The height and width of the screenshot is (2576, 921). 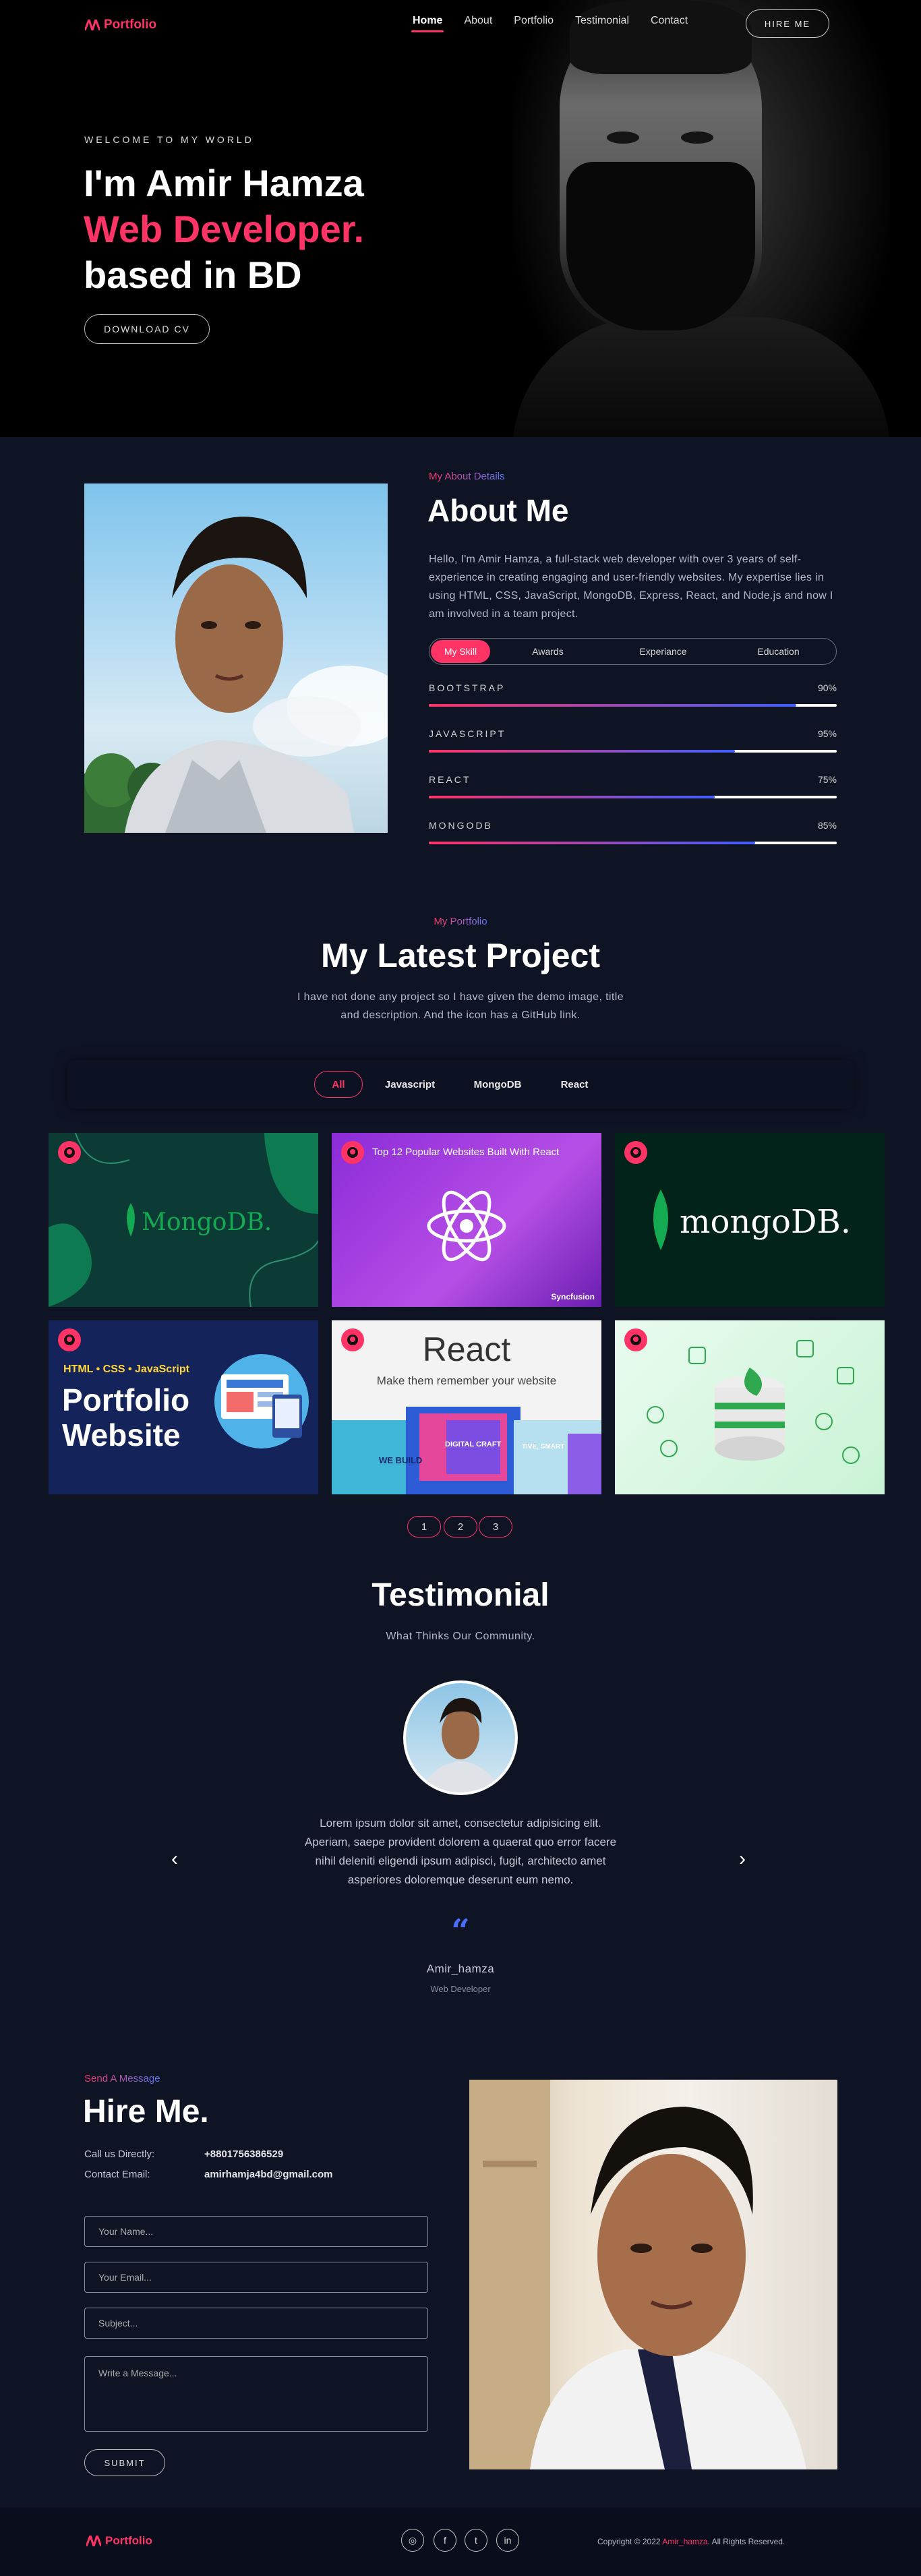 What do you see at coordinates (633, 832) in the screenshot?
I see `skill-mongodb: MONGODB 85%` at bounding box center [633, 832].